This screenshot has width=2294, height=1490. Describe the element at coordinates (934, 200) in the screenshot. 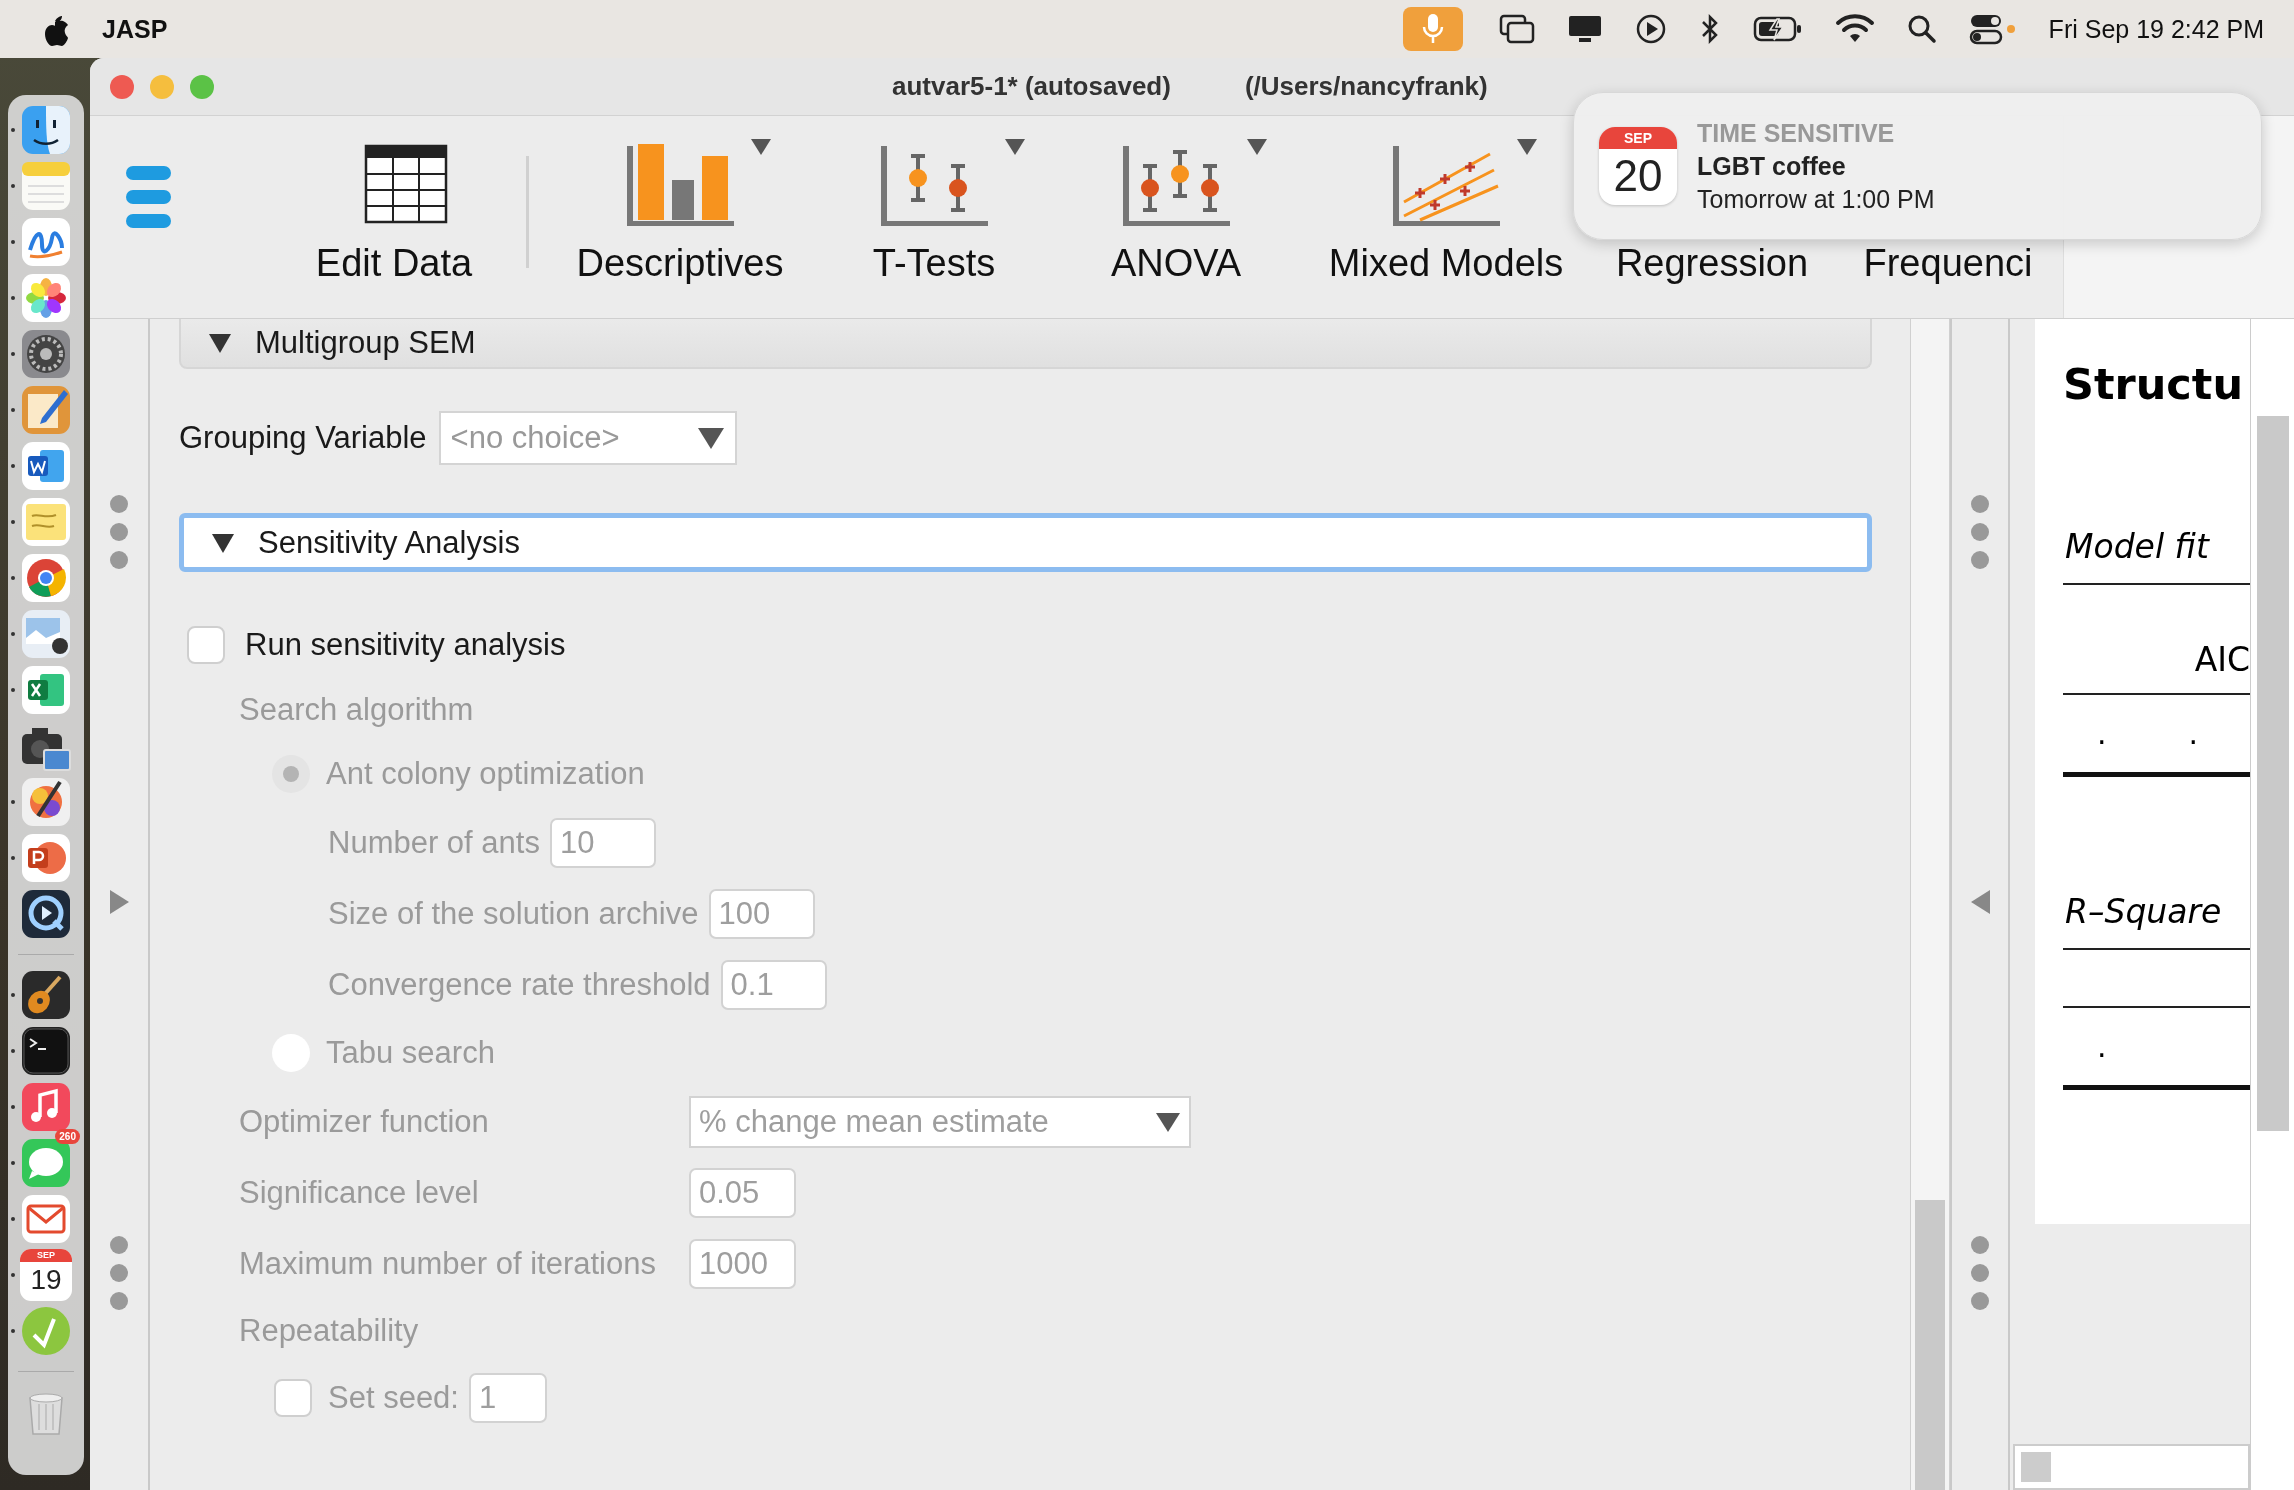

I see `toolbar-button: T-Tests` at that location.